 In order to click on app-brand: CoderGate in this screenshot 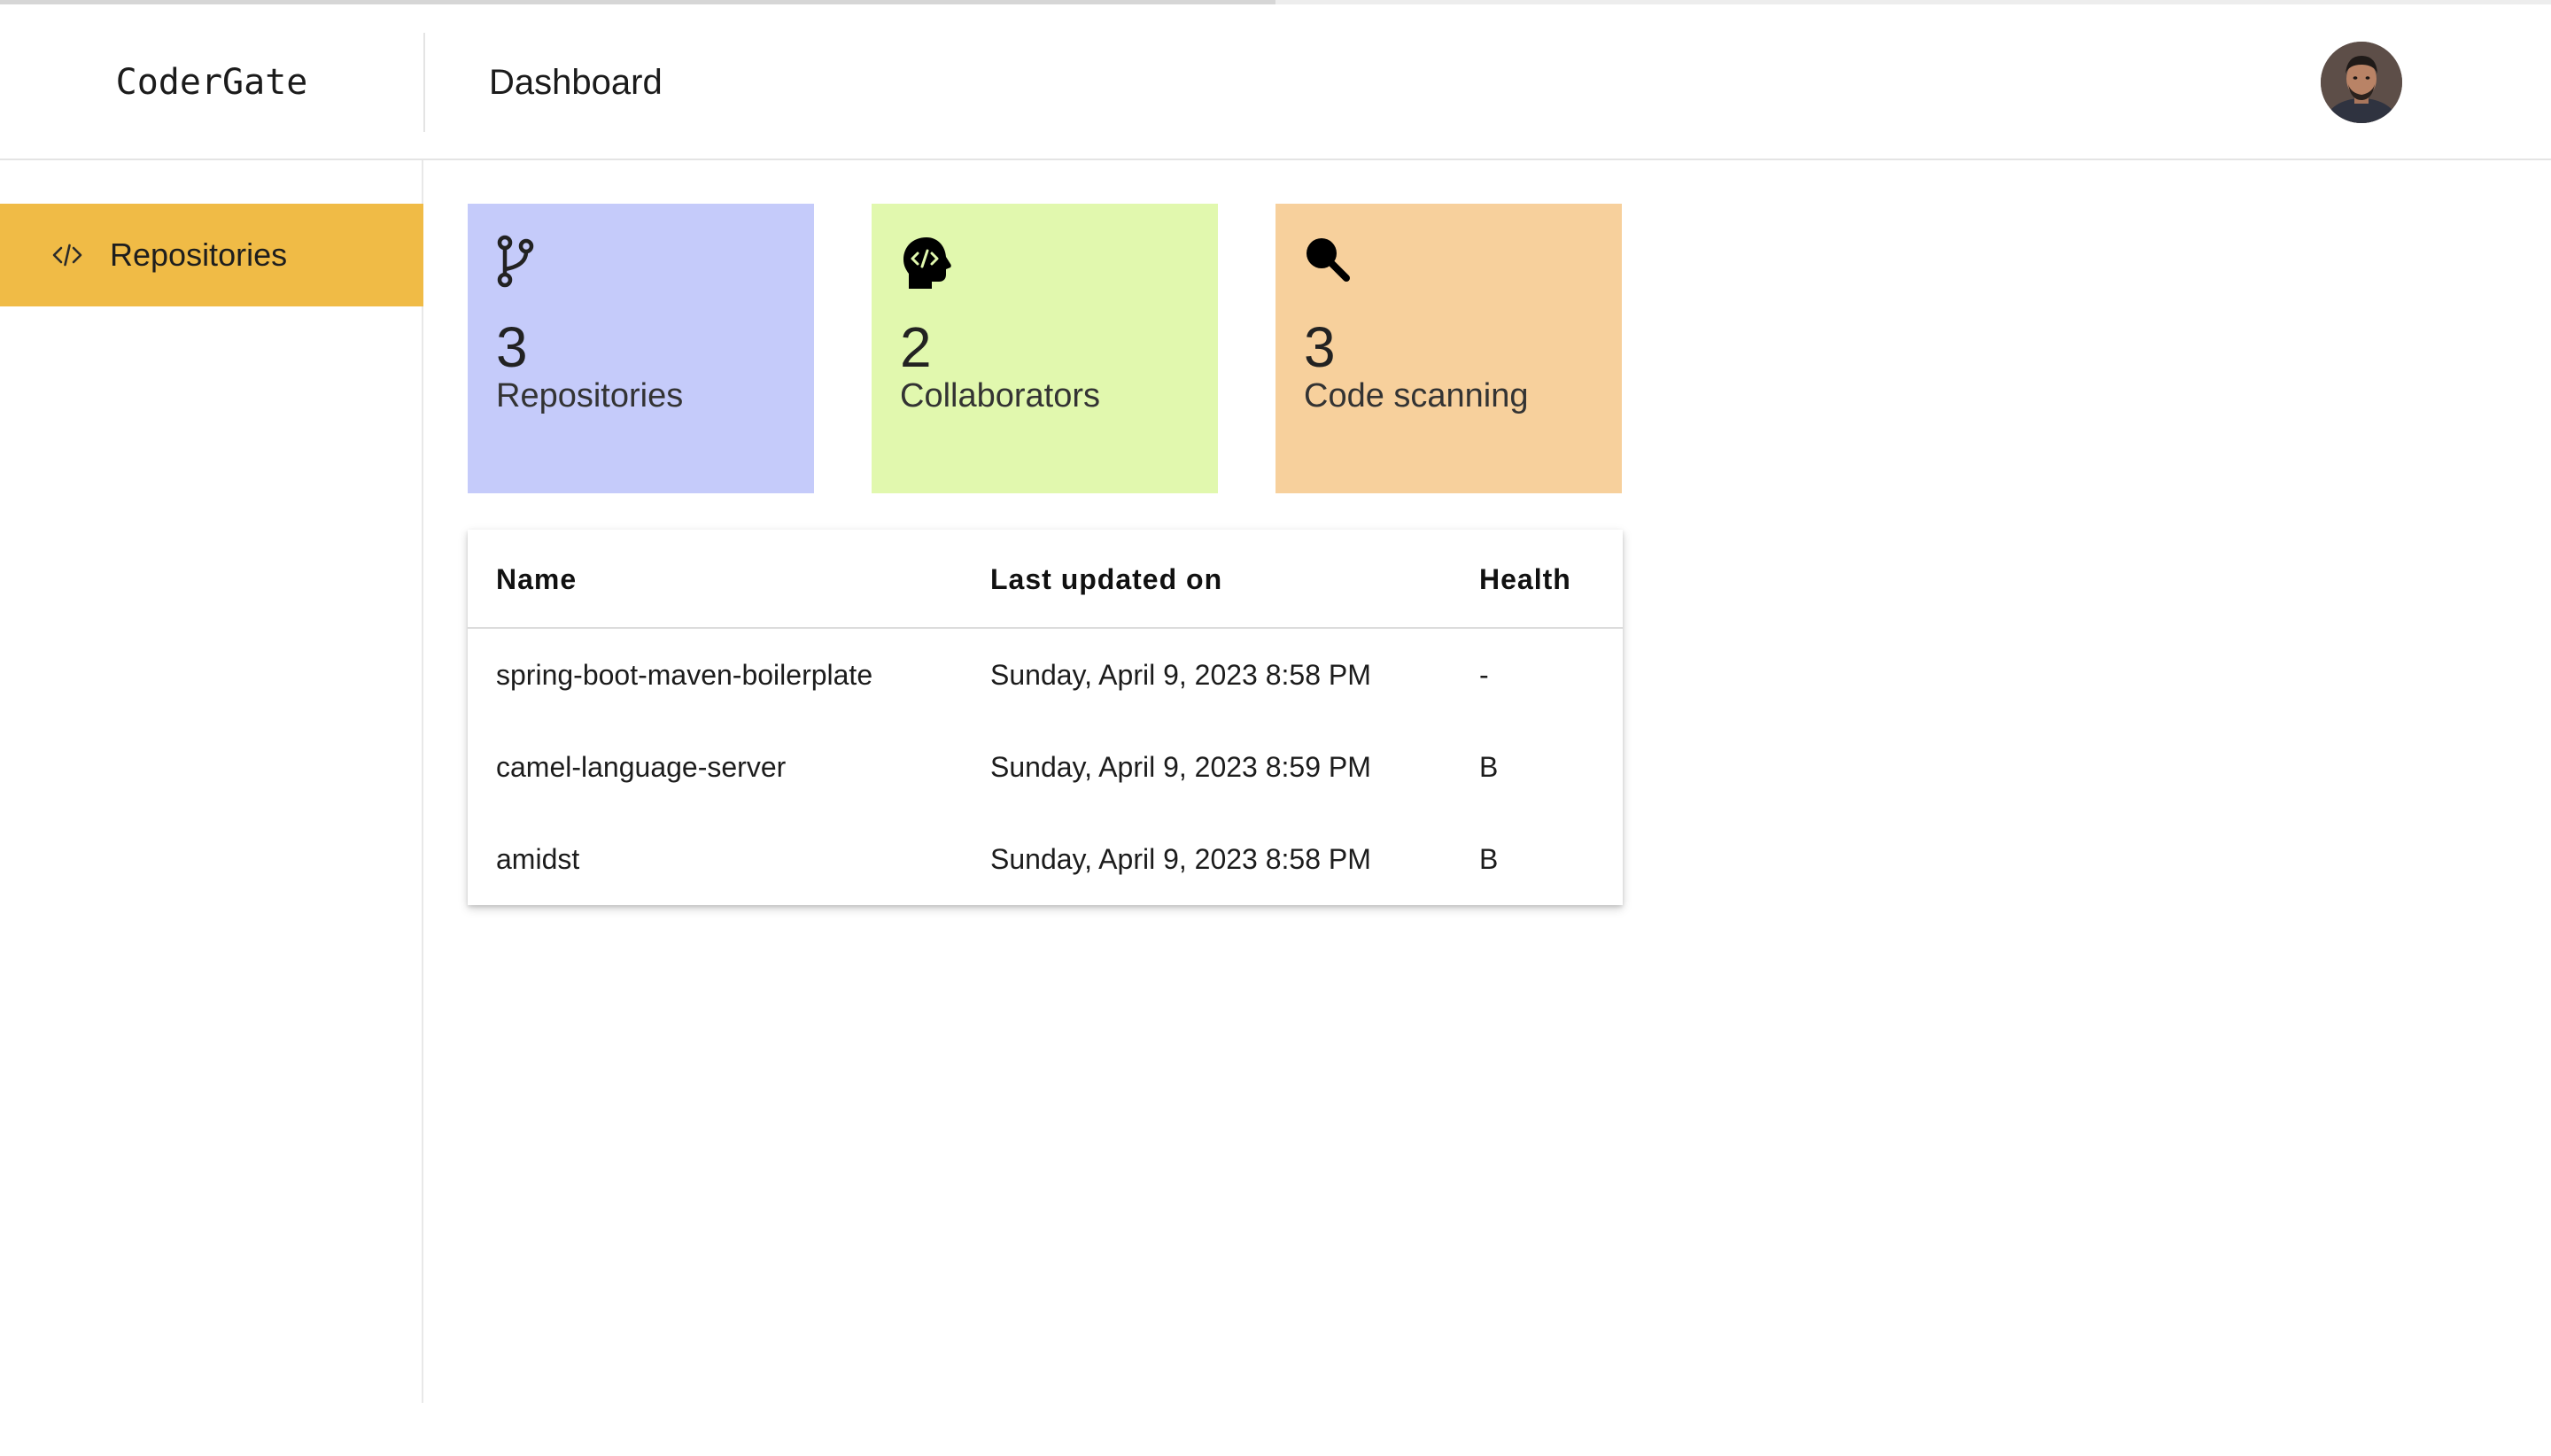, I will do `click(212, 82)`.